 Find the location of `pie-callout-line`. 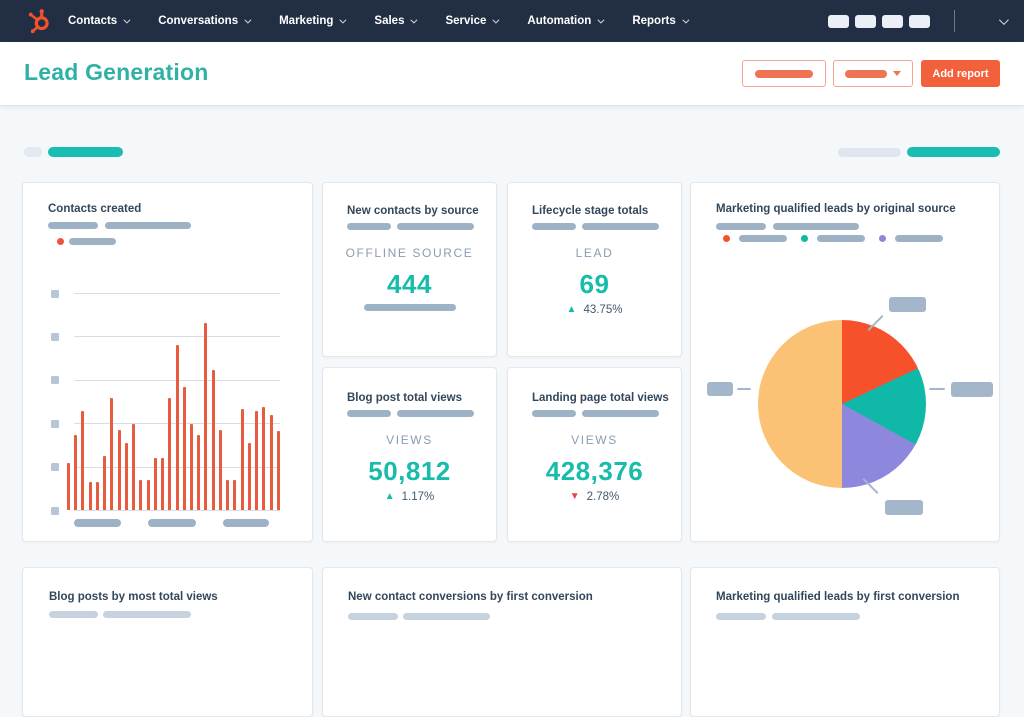

pie-callout-line is located at coordinates (744, 389).